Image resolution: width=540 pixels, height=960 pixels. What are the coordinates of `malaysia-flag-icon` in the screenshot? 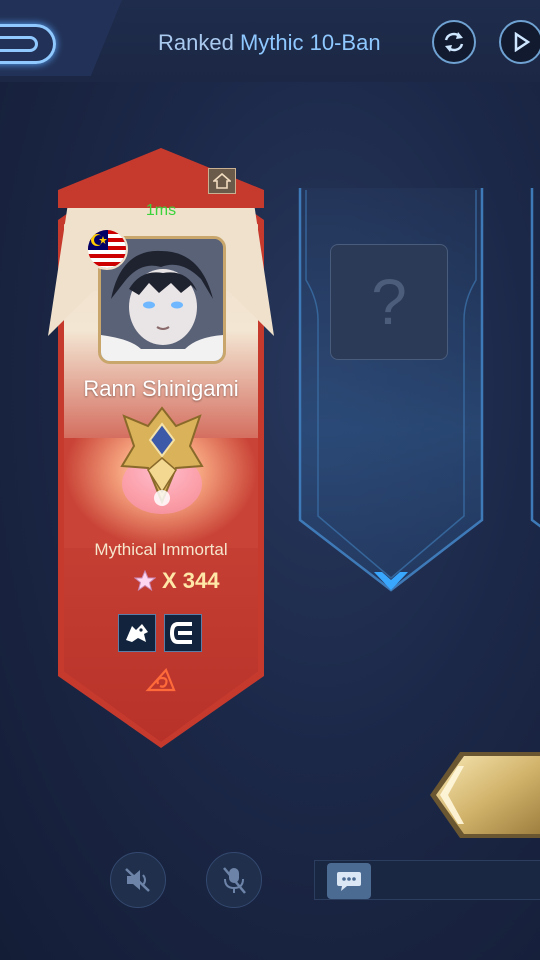 It's located at (107, 249).